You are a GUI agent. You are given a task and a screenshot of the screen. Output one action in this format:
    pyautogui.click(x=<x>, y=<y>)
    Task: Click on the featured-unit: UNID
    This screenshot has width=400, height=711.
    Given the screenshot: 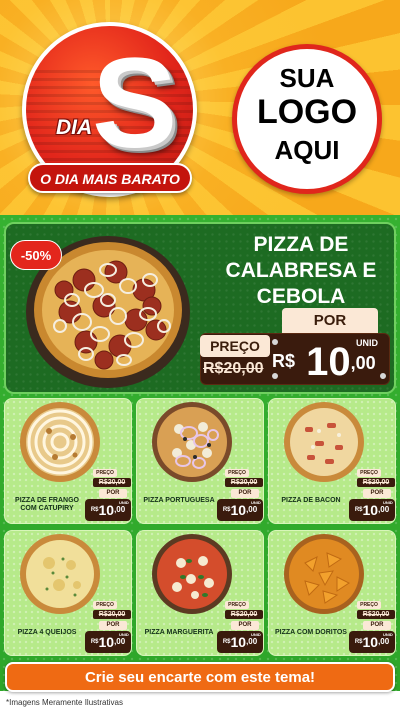 What is the action you would take?
    pyautogui.click(x=367, y=343)
    